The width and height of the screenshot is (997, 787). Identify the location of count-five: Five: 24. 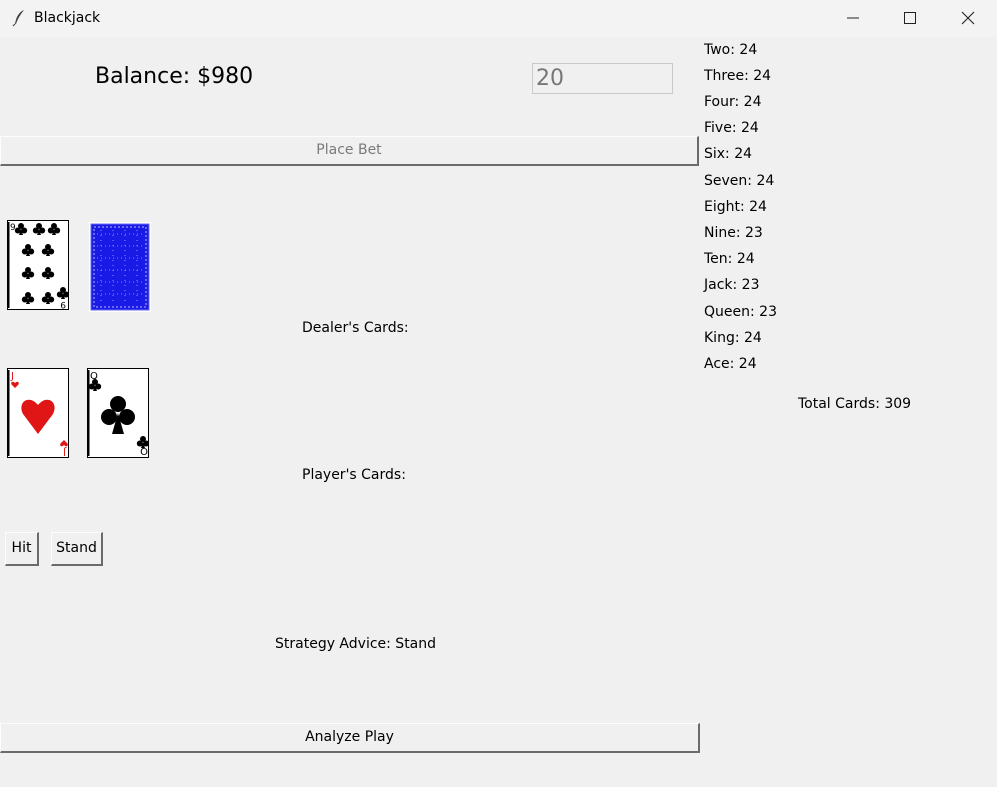
(731, 128).